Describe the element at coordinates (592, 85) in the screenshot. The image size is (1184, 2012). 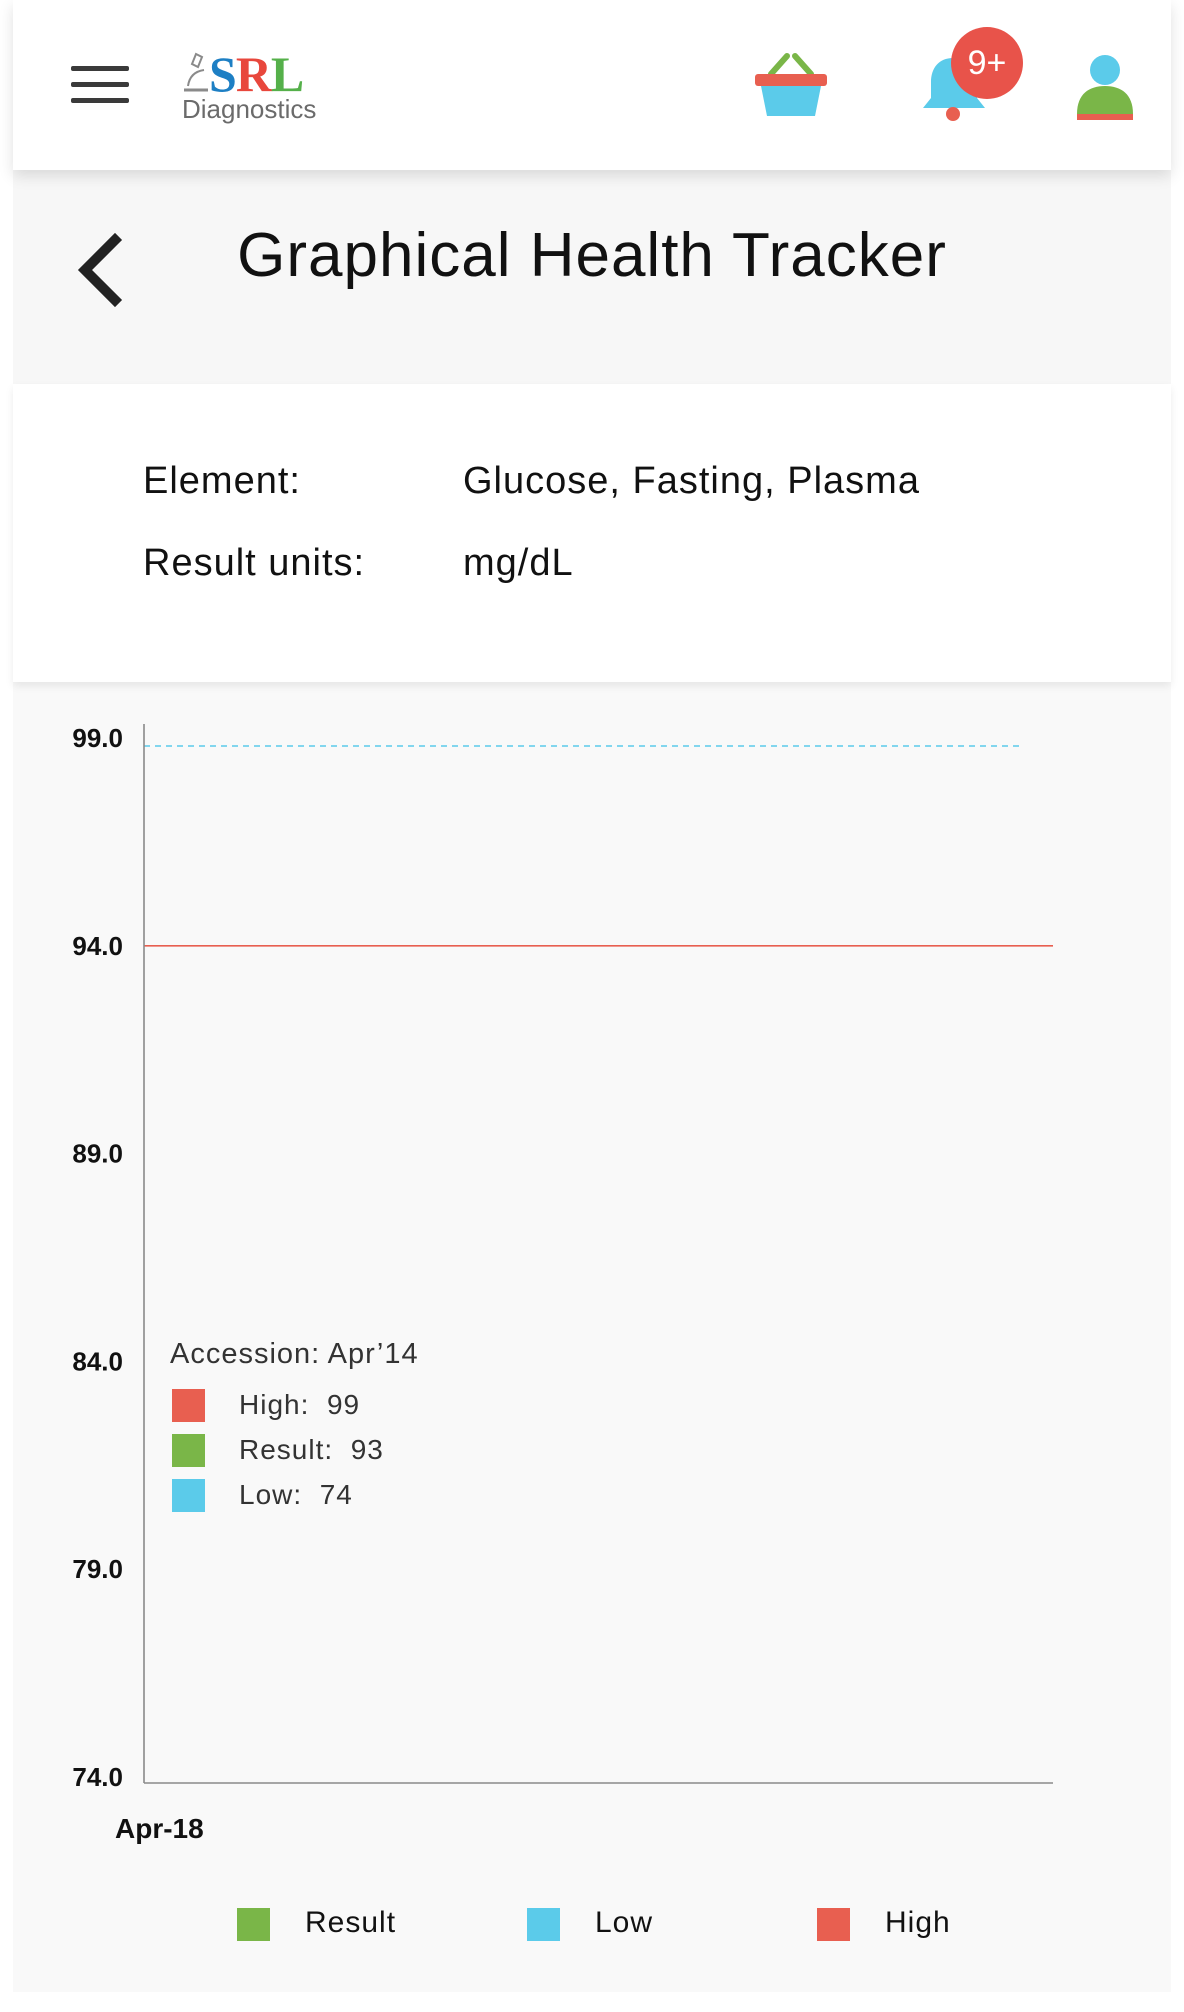
I see `app-bar: SRL Diagnostics 9+` at that location.